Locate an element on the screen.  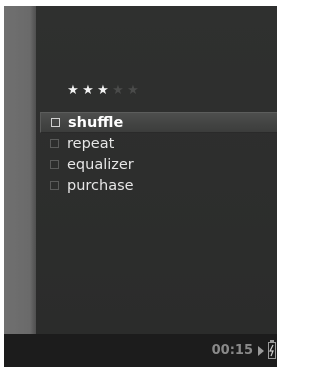
menu-item-label: equalizer is located at coordinates (100, 164).